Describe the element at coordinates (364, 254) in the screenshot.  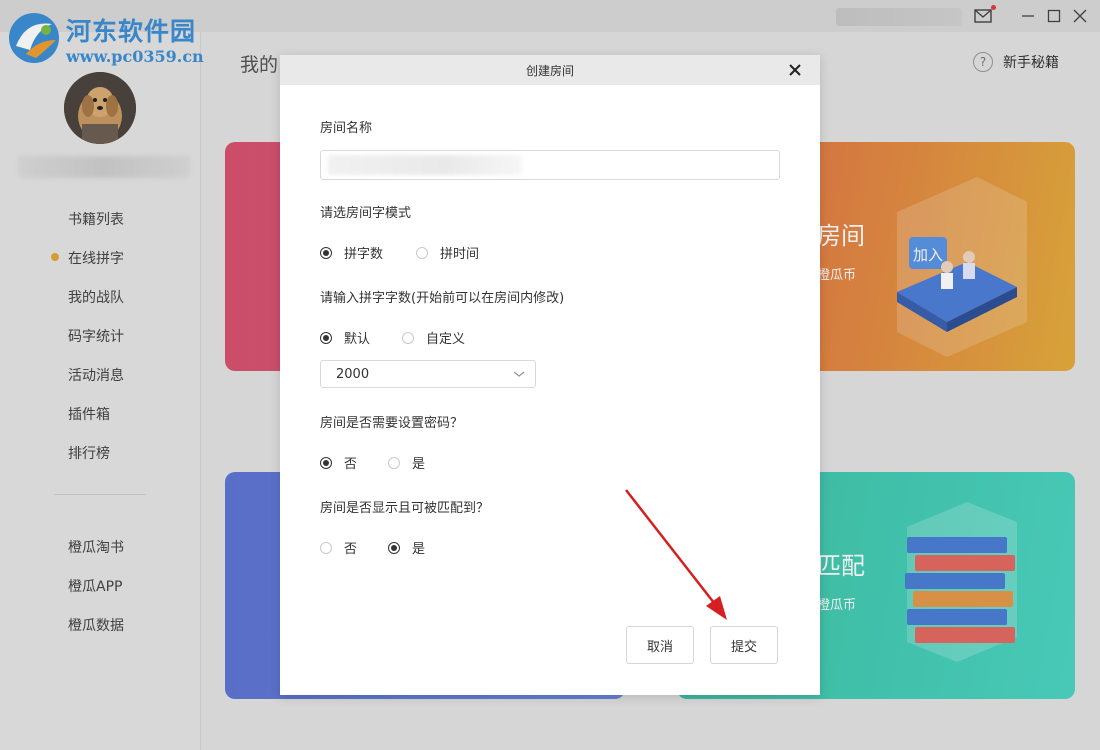
I see `radio-label: 拼字数` at that location.